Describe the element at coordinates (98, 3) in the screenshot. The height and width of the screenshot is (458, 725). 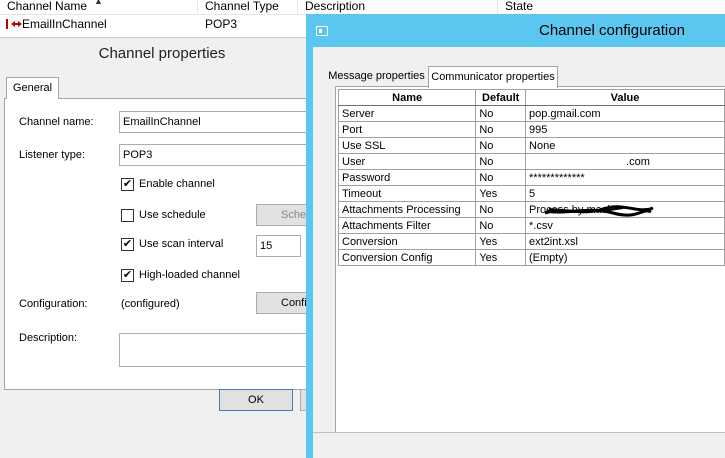
I see `sort-ascending-icon: ▲` at that location.